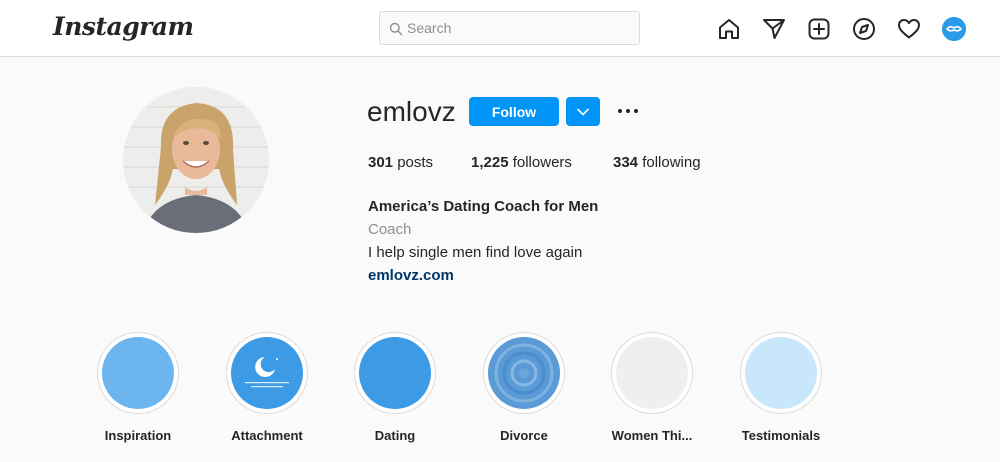  I want to click on posts-count: 301 posts, so click(400, 162).